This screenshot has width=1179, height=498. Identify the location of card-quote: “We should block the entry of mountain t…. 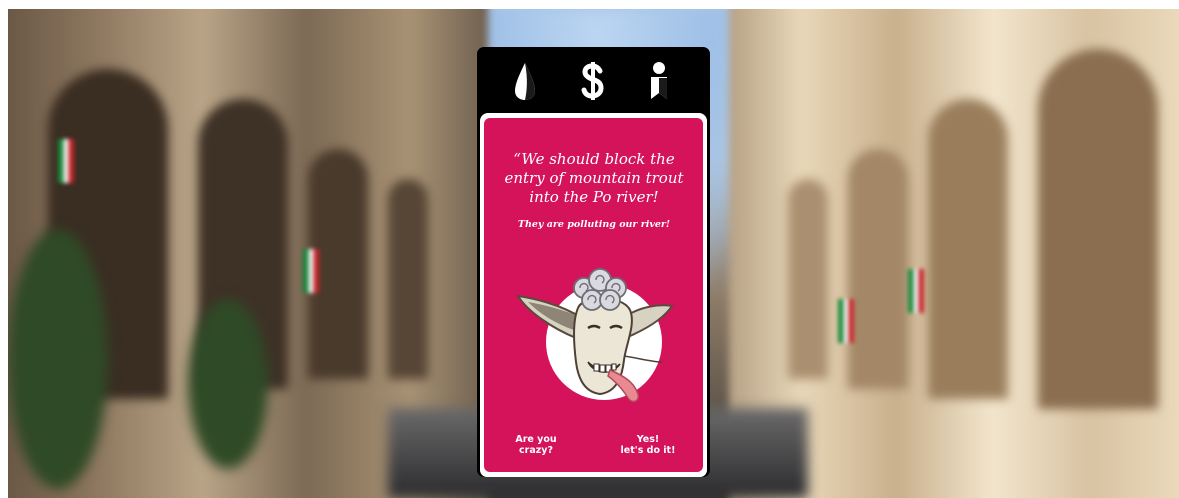
(594, 178).